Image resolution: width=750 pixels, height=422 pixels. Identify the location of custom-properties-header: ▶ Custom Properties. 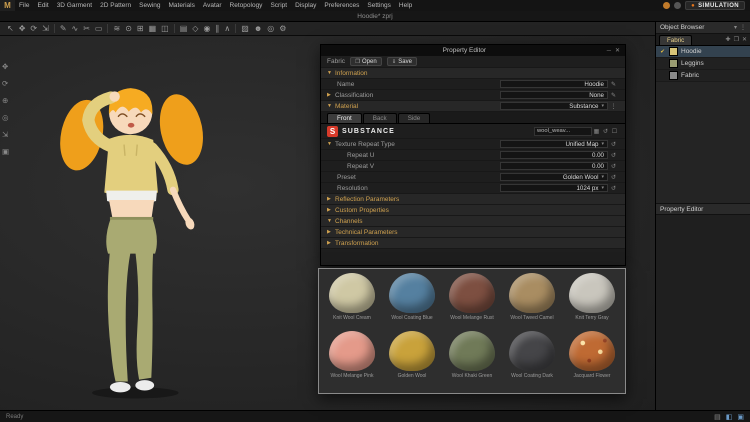
(473, 210).